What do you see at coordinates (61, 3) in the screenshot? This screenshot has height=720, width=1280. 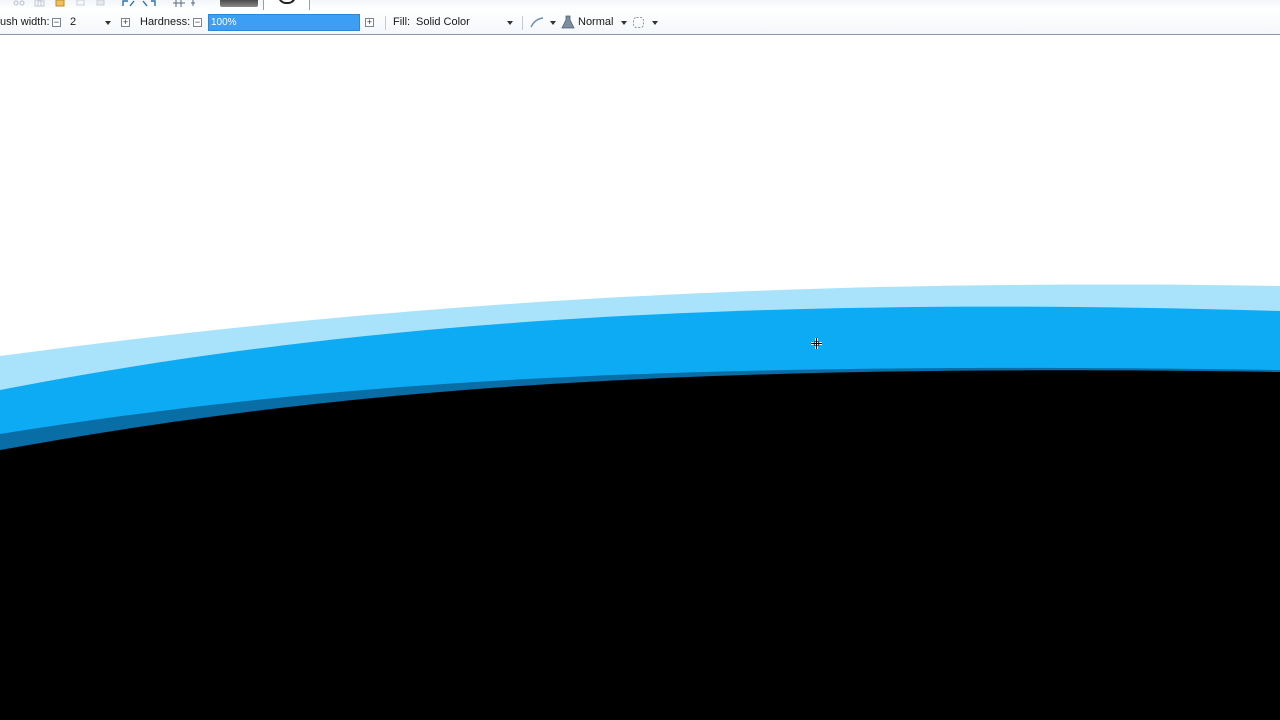 I see `paste-icon` at bounding box center [61, 3].